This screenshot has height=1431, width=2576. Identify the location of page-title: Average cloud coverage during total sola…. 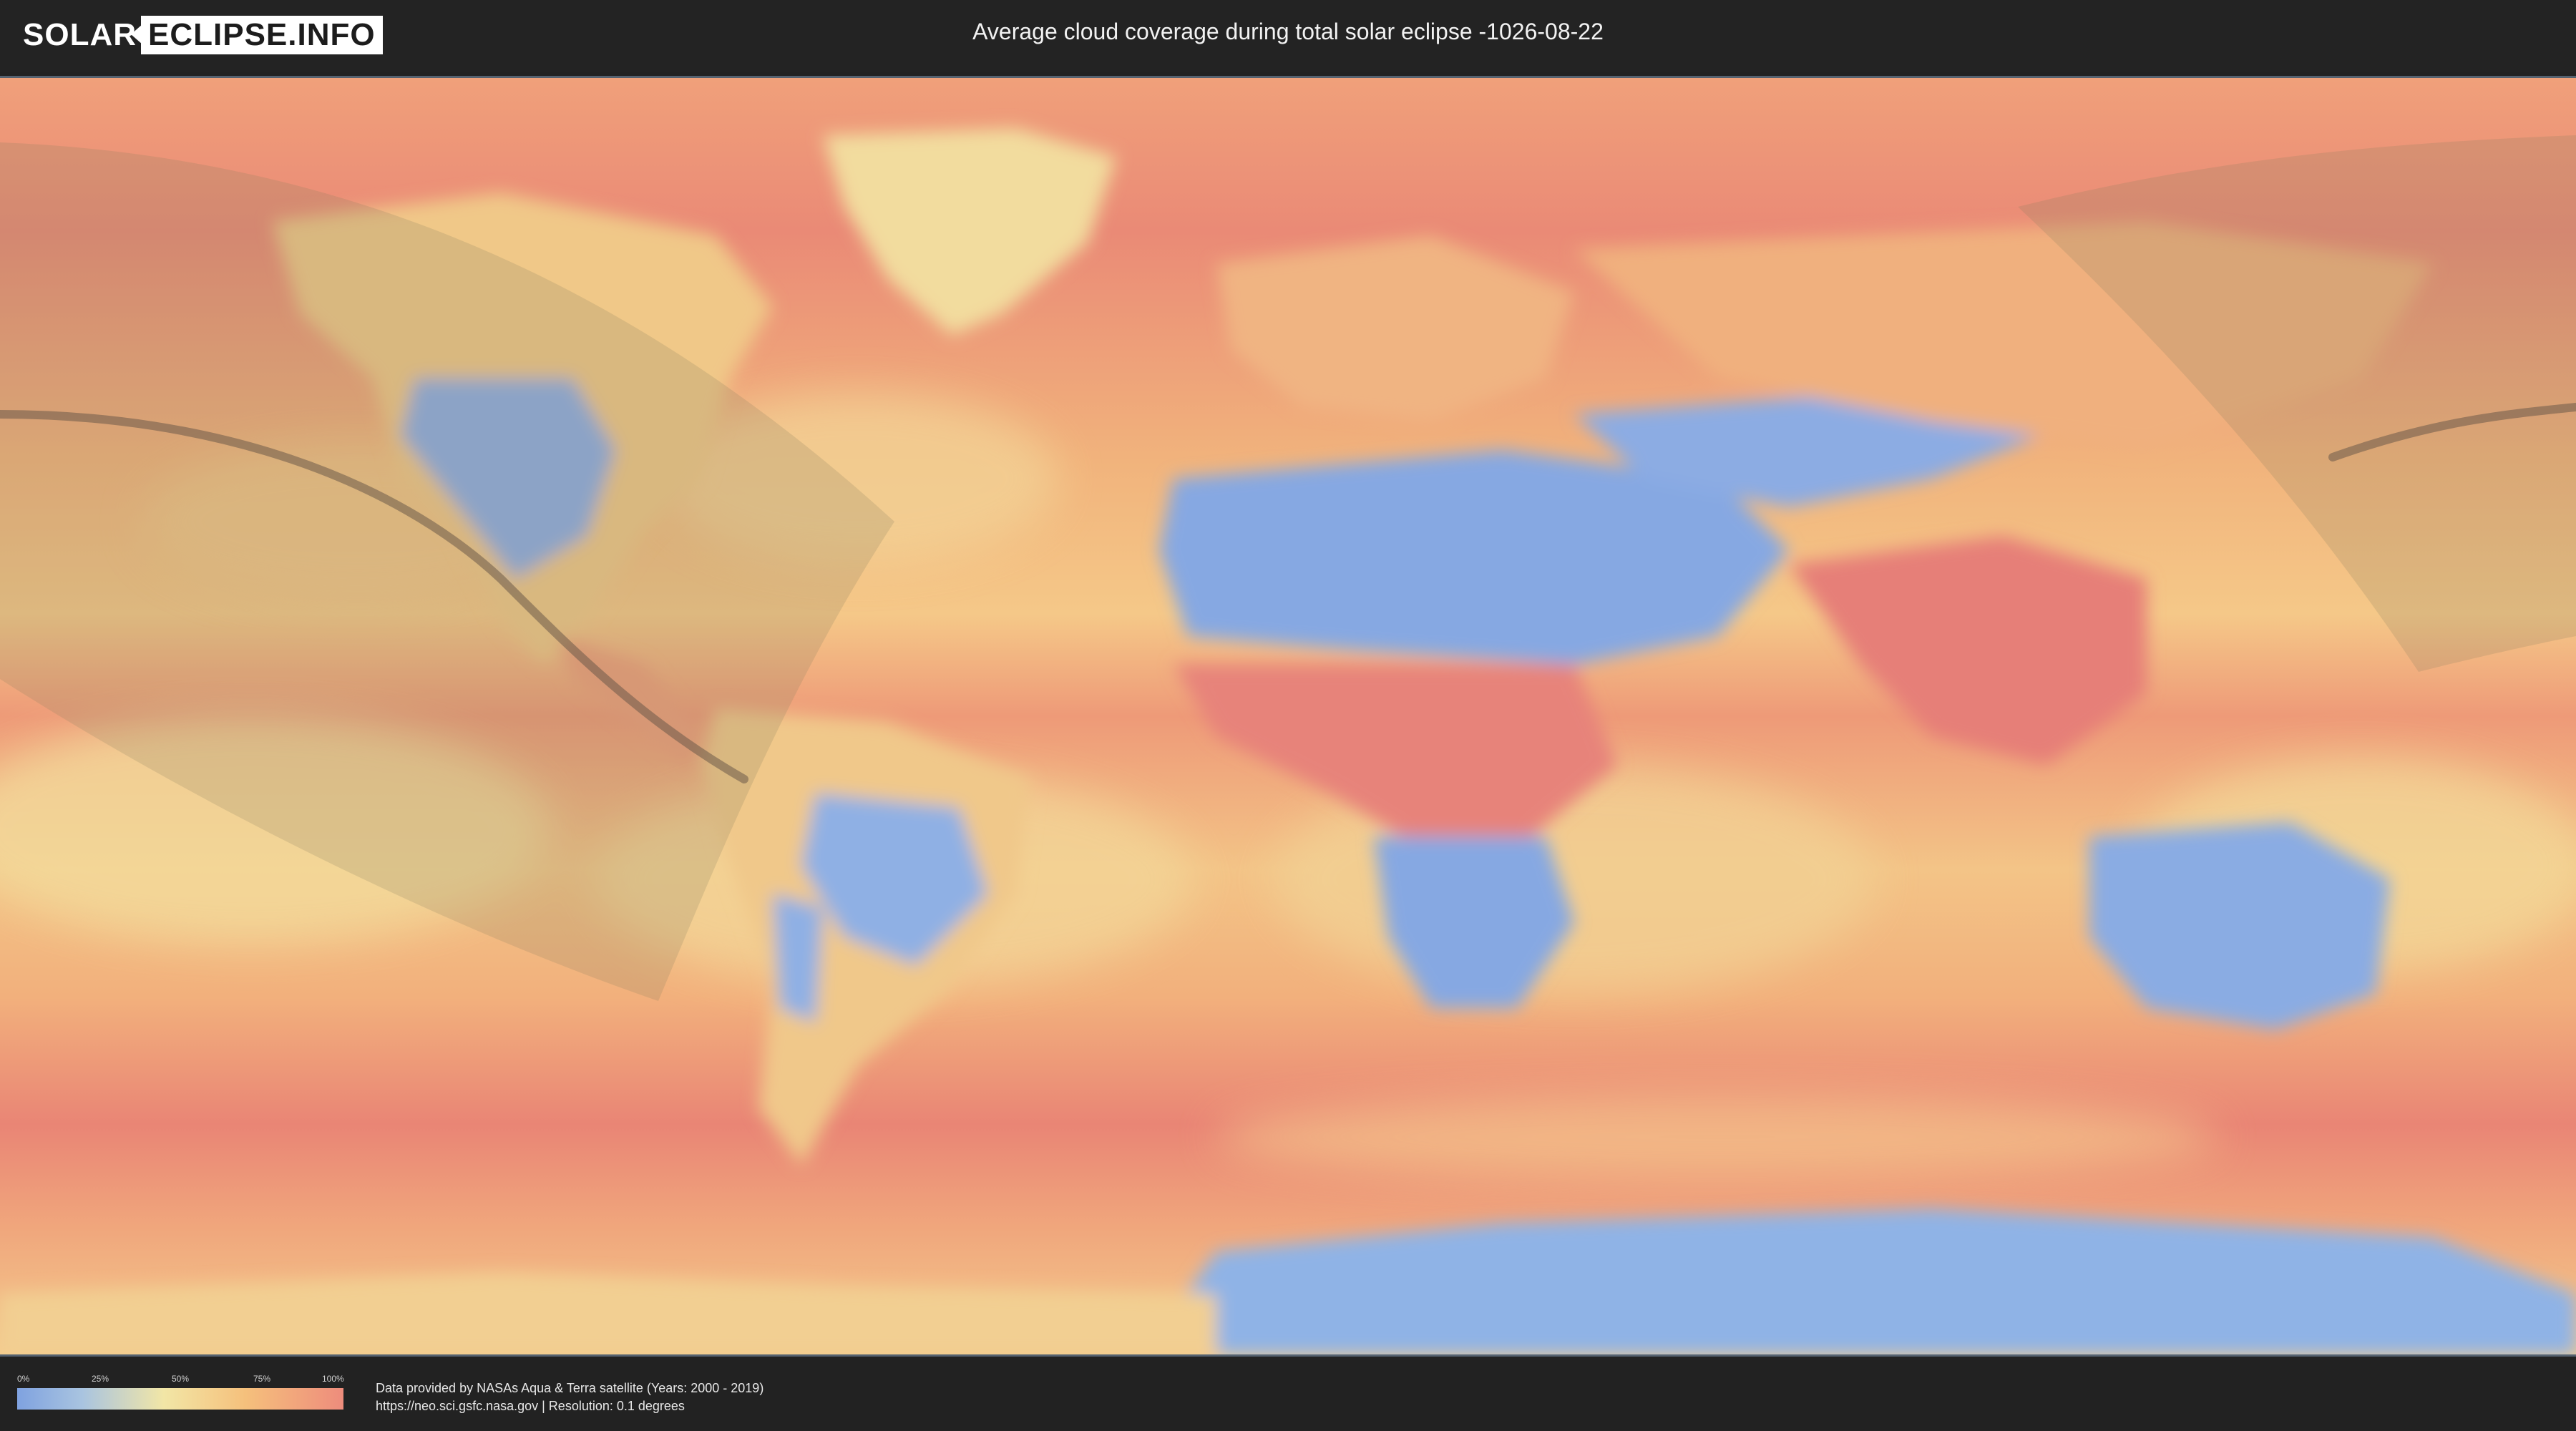
(1288, 31).